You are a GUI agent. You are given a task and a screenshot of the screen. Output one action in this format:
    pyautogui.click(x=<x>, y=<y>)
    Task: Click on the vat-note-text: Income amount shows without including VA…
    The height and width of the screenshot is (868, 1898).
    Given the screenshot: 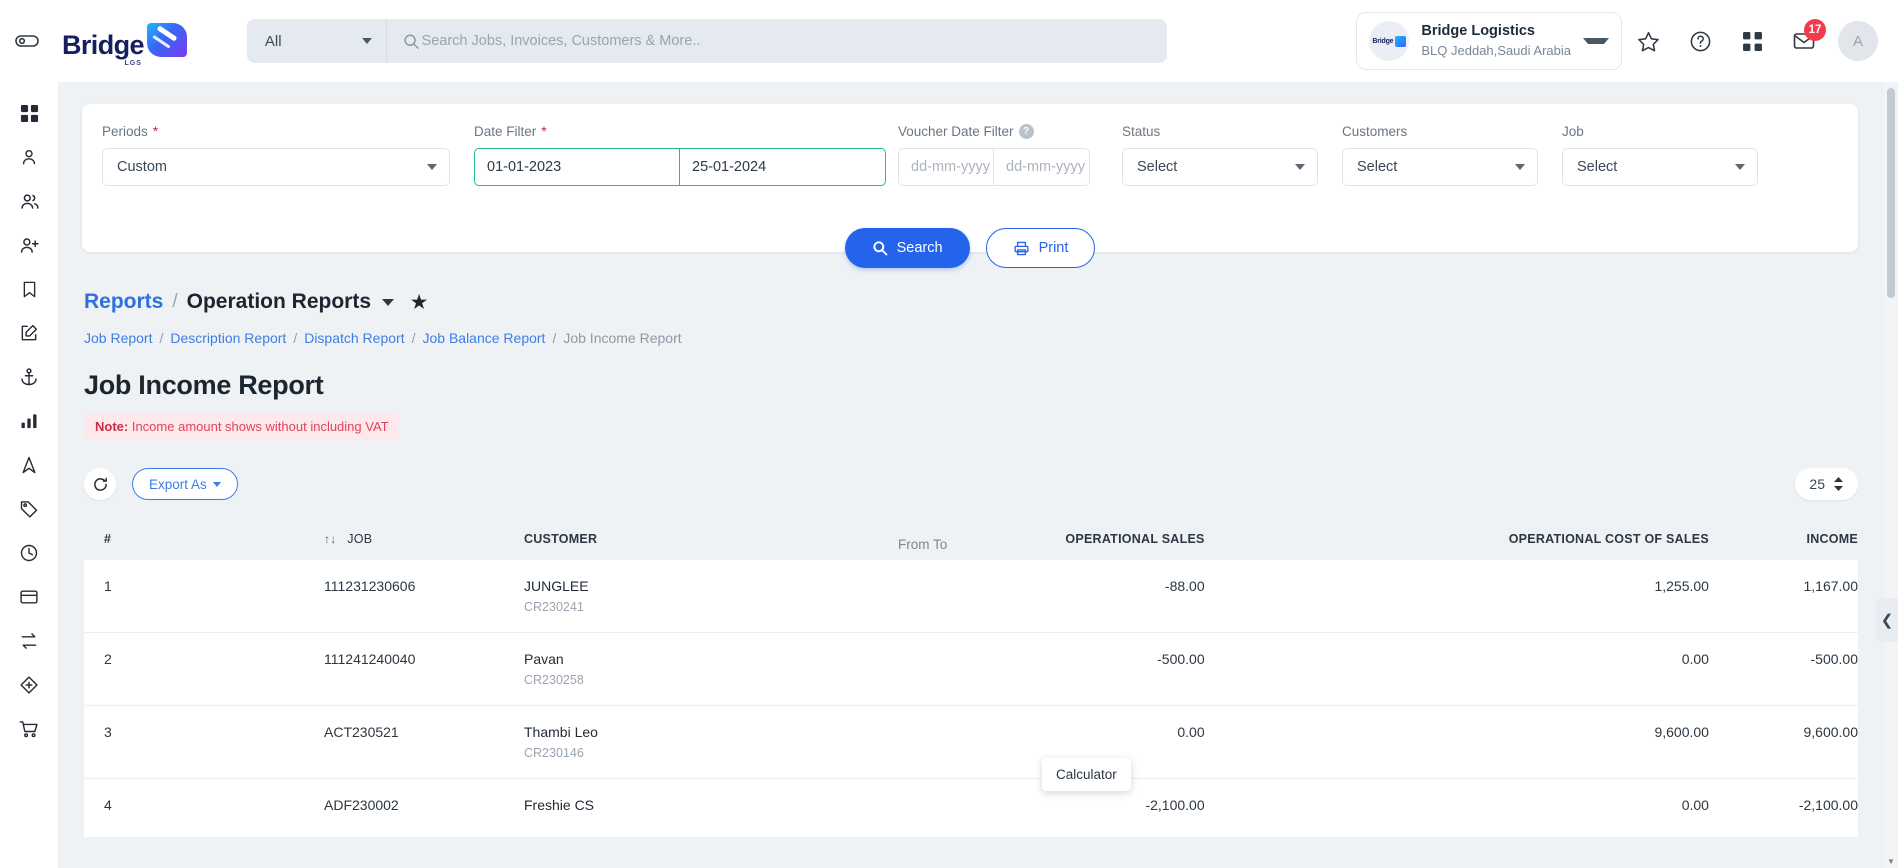 What is the action you would take?
    pyautogui.click(x=260, y=426)
    